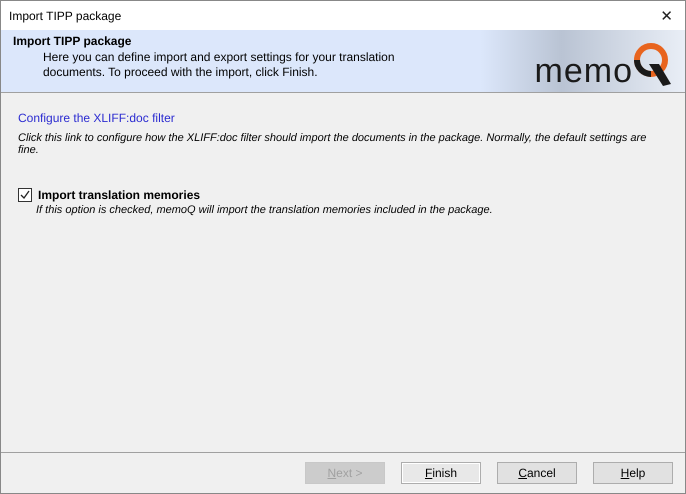 This screenshot has width=686, height=494. Describe the element at coordinates (96, 118) in the screenshot. I see `configure-filter-link: Configure the XLIFF:doc filter` at that location.